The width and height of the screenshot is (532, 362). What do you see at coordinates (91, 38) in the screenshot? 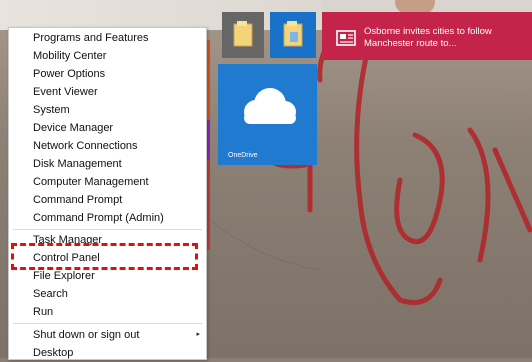
I see `menu-item-programs-and-features: Programs and Features` at bounding box center [91, 38].